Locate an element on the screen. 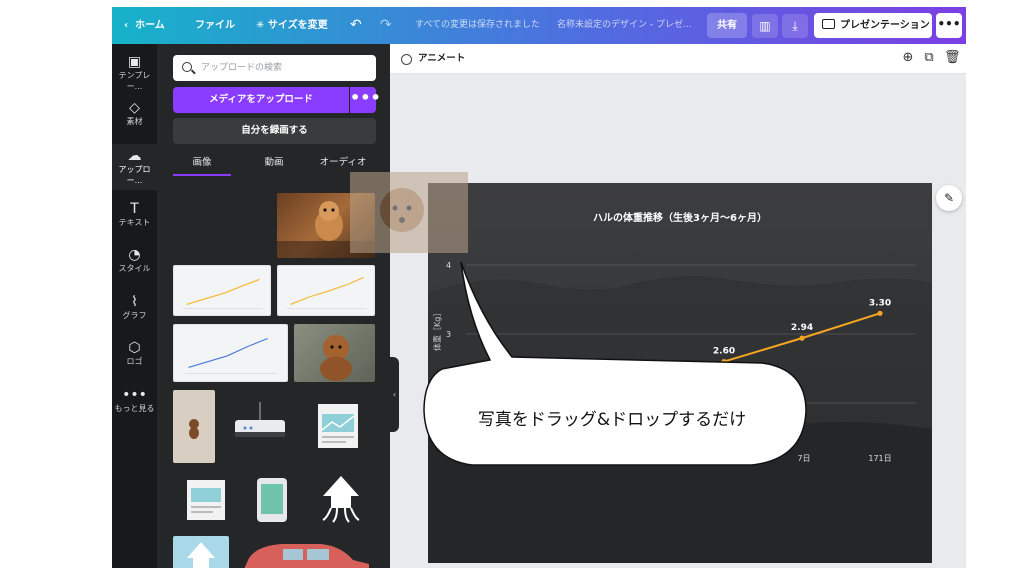 The height and width of the screenshot is (576, 1024). speech-bubble-shape is located at coordinates (615, 363).